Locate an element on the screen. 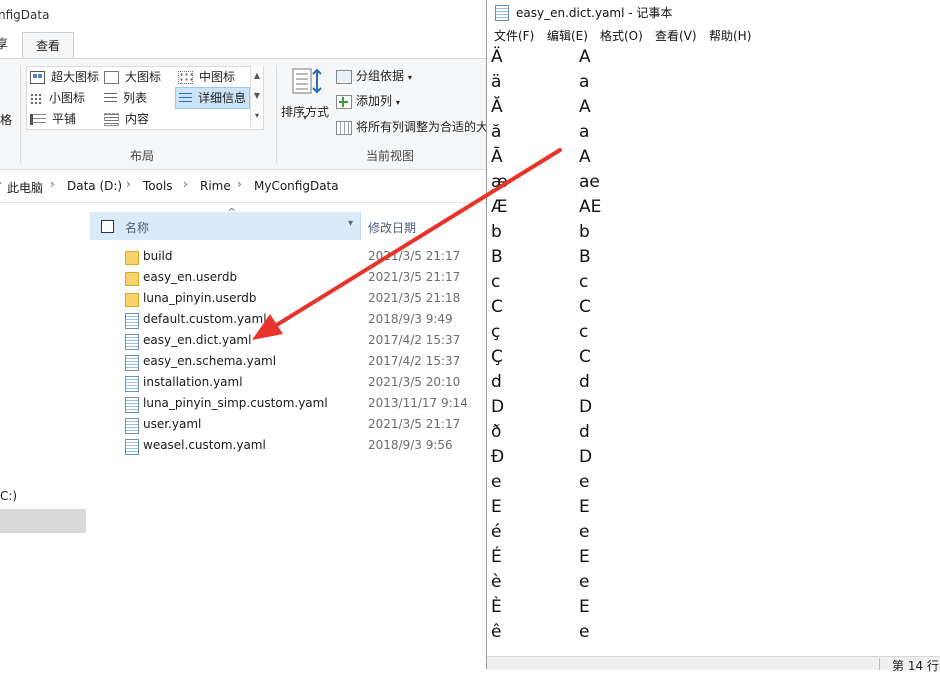 This screenshot has width=940, height=674. file-row: easy_en.userdb 2021/3/5 21:17 is located at coordinates (289, 277).